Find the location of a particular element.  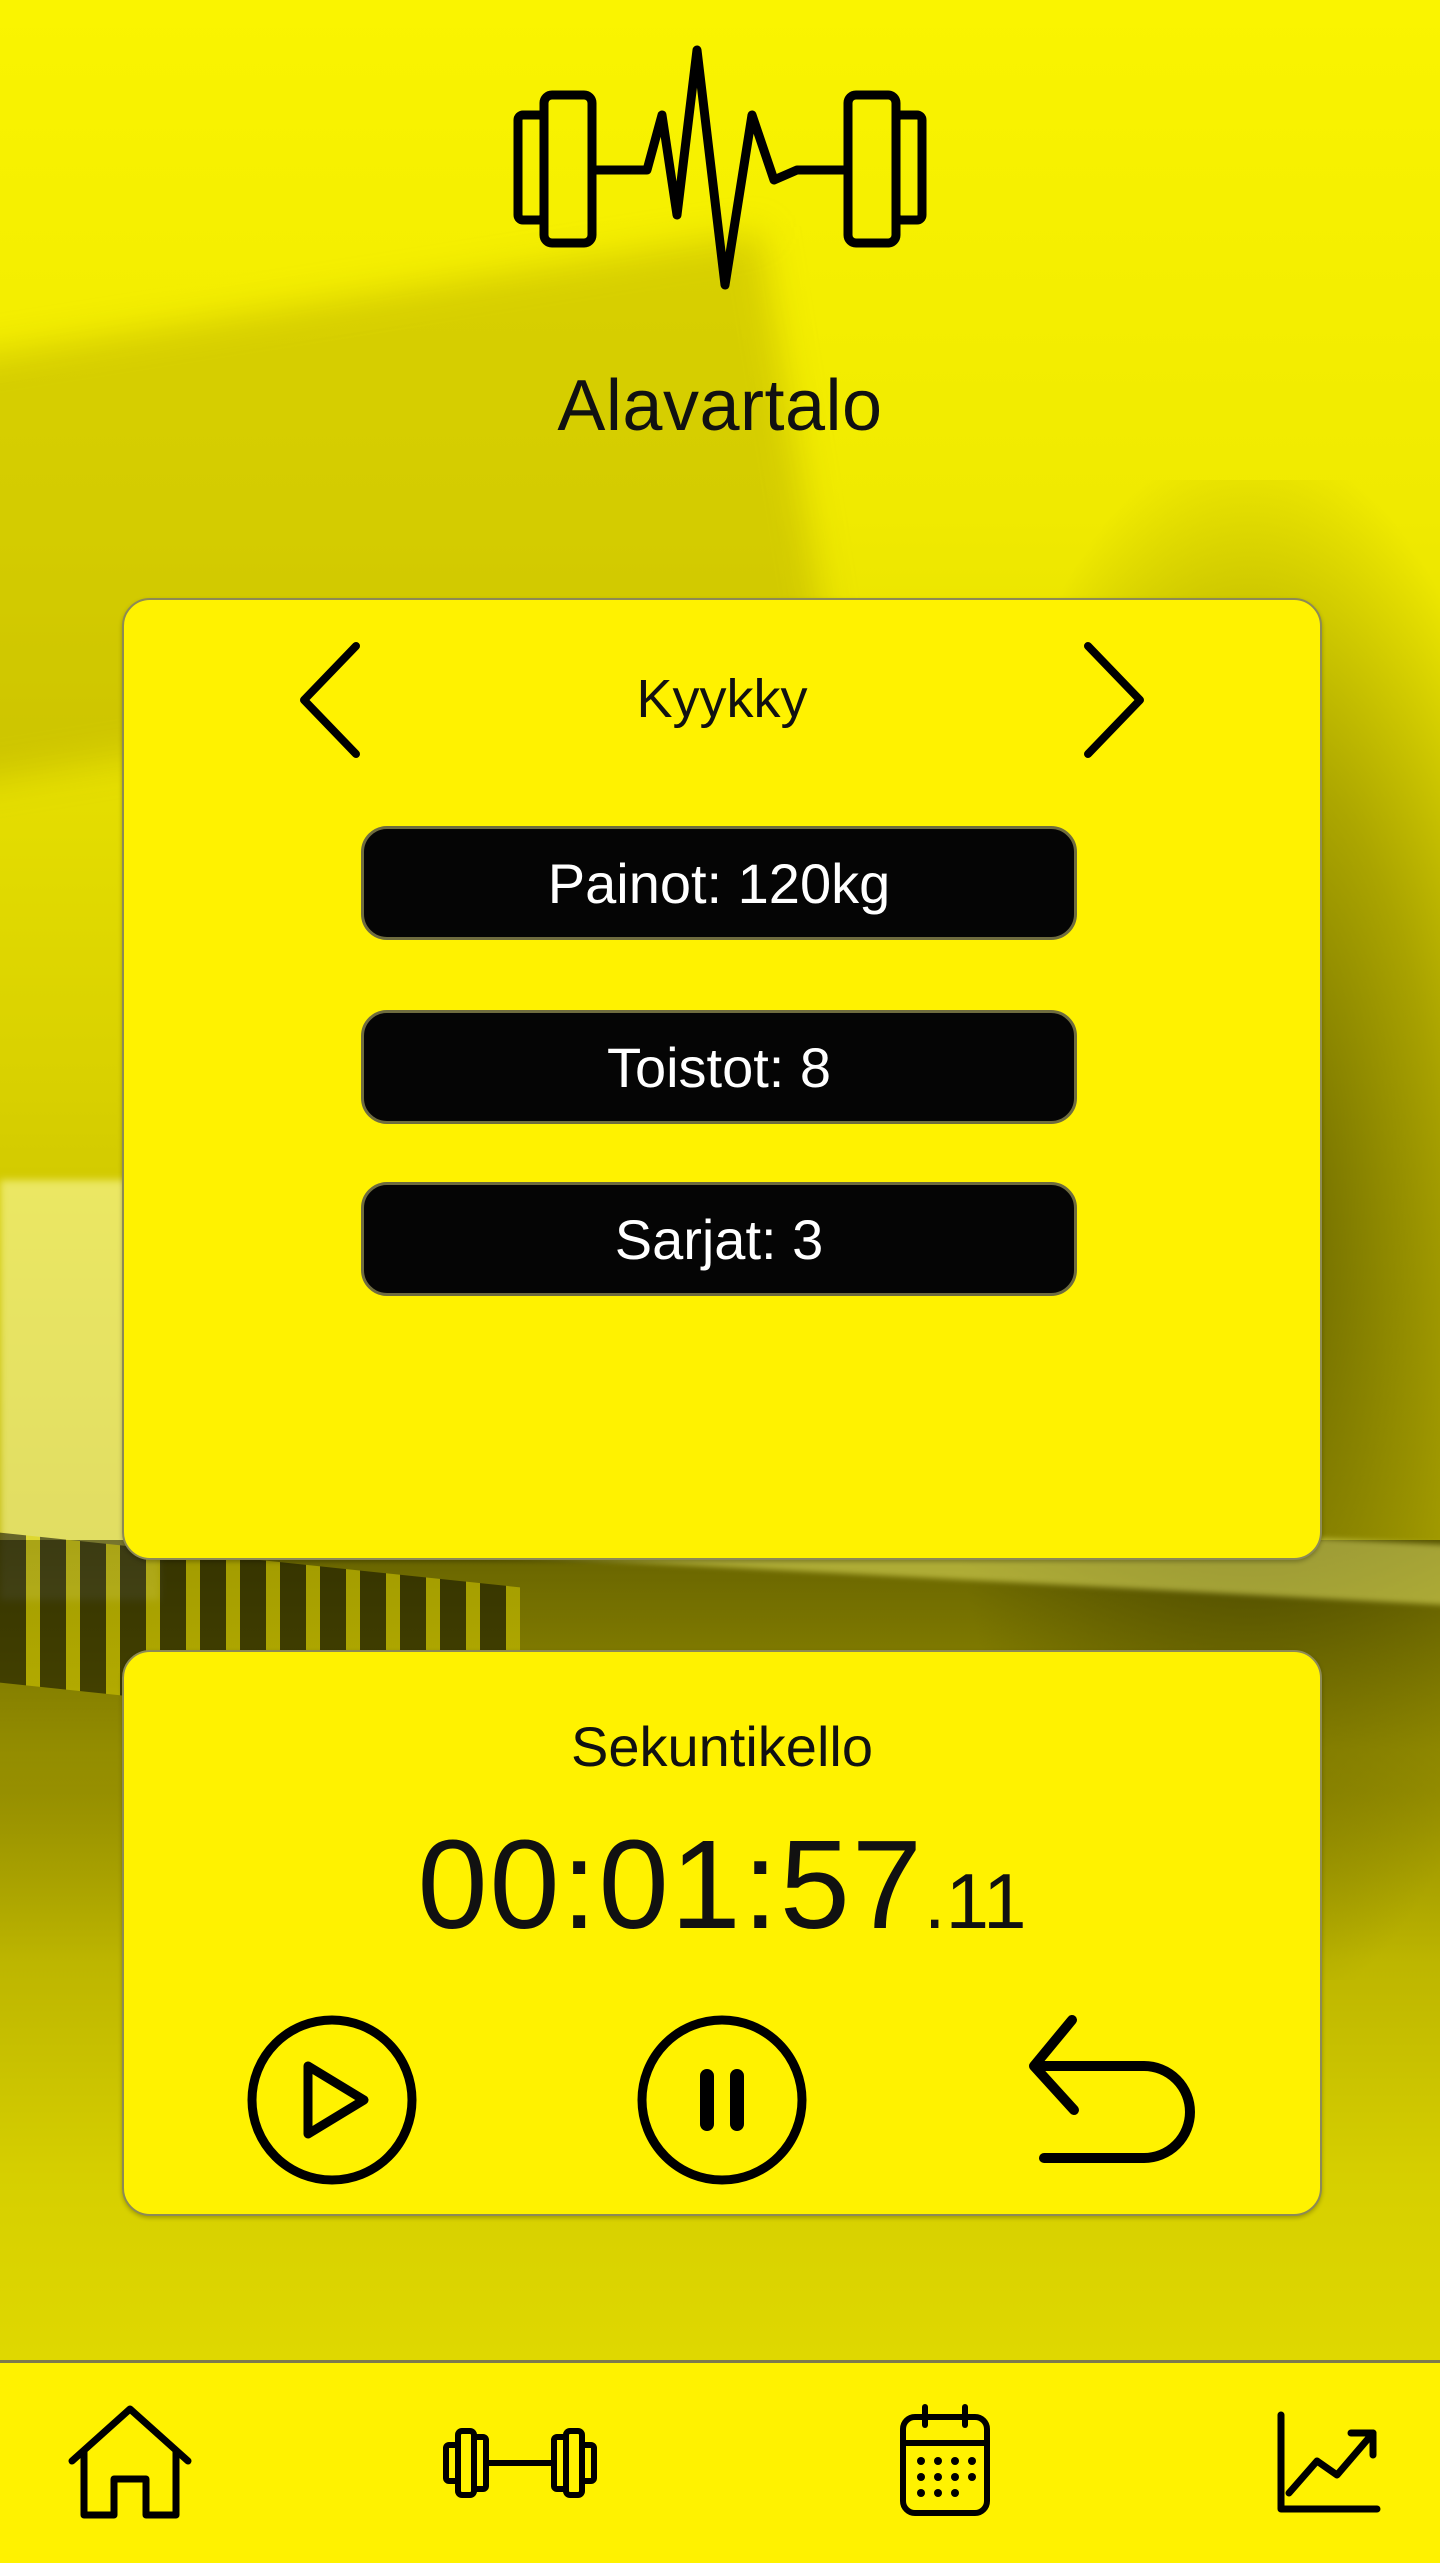

next-exercise-button is located at coordinates (1110, 700).